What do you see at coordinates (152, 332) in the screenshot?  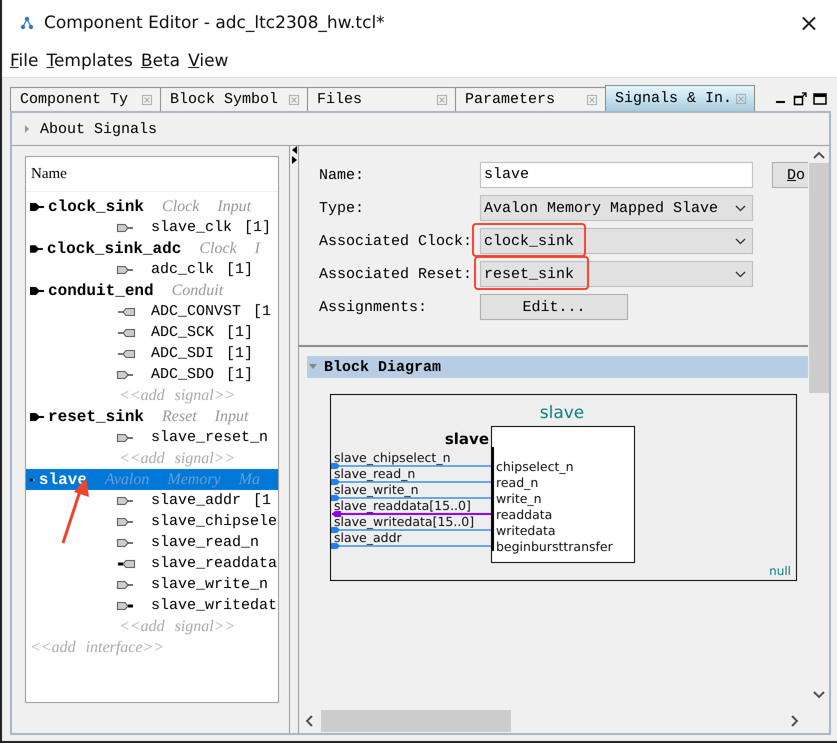 I see `signal-row: ADC_SCK [1]` at bounding box center [152, 332].